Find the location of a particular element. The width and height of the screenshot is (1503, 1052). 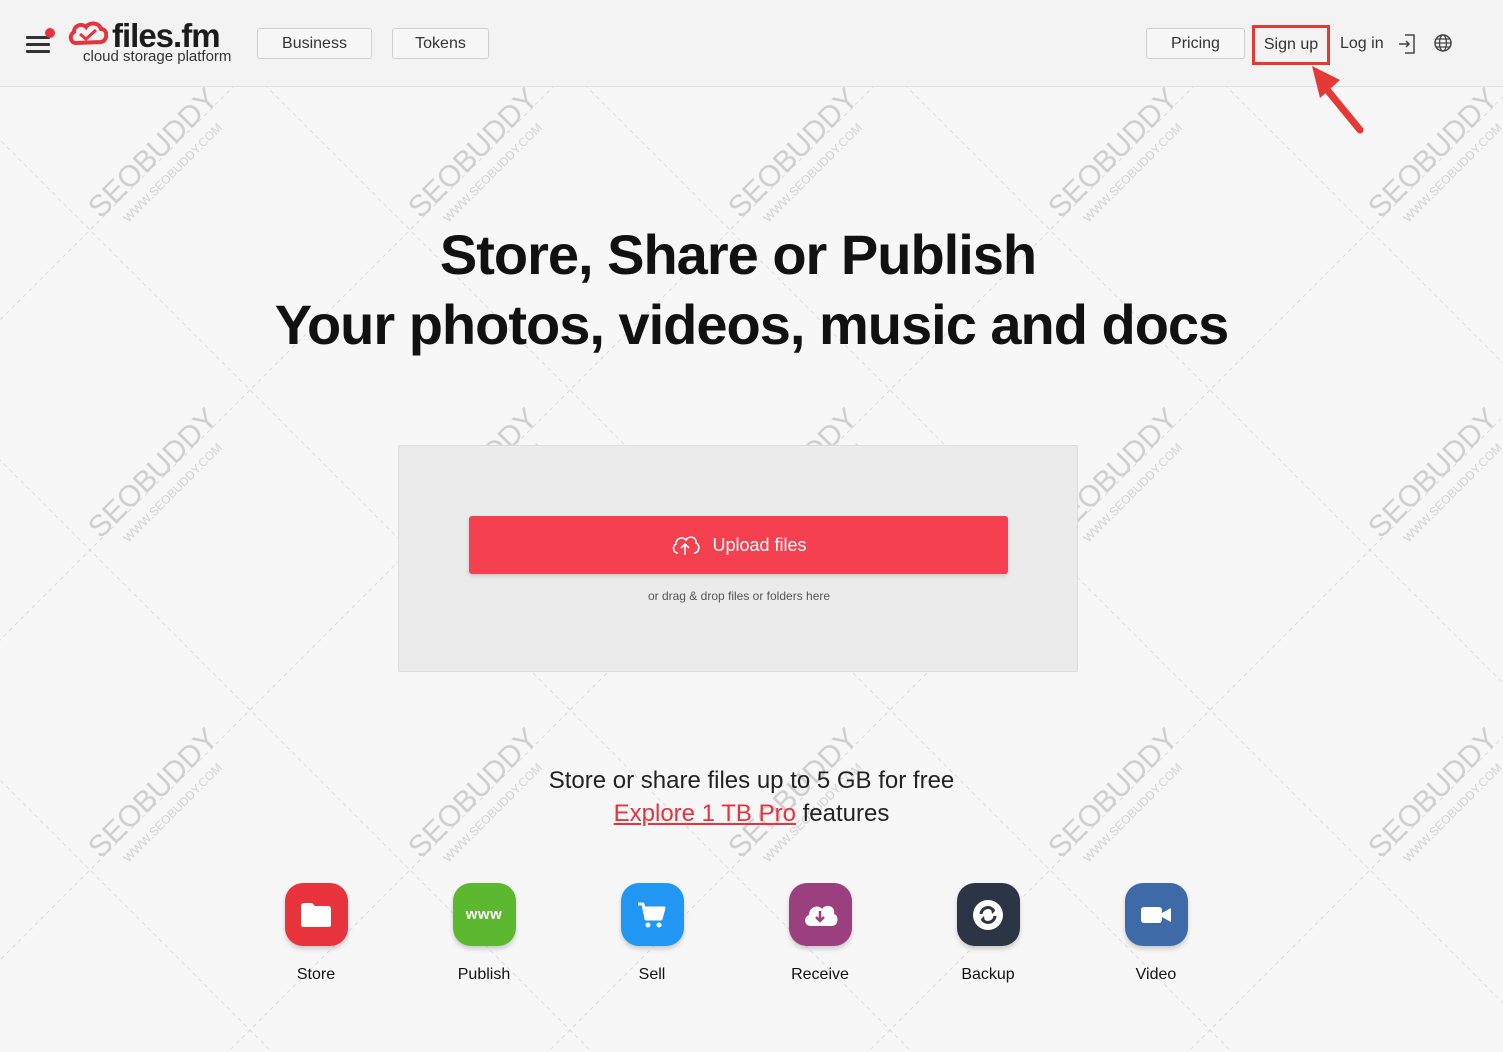

explore-pro-link: Explore 1 TB Pro is located at coordinates (705, 813).